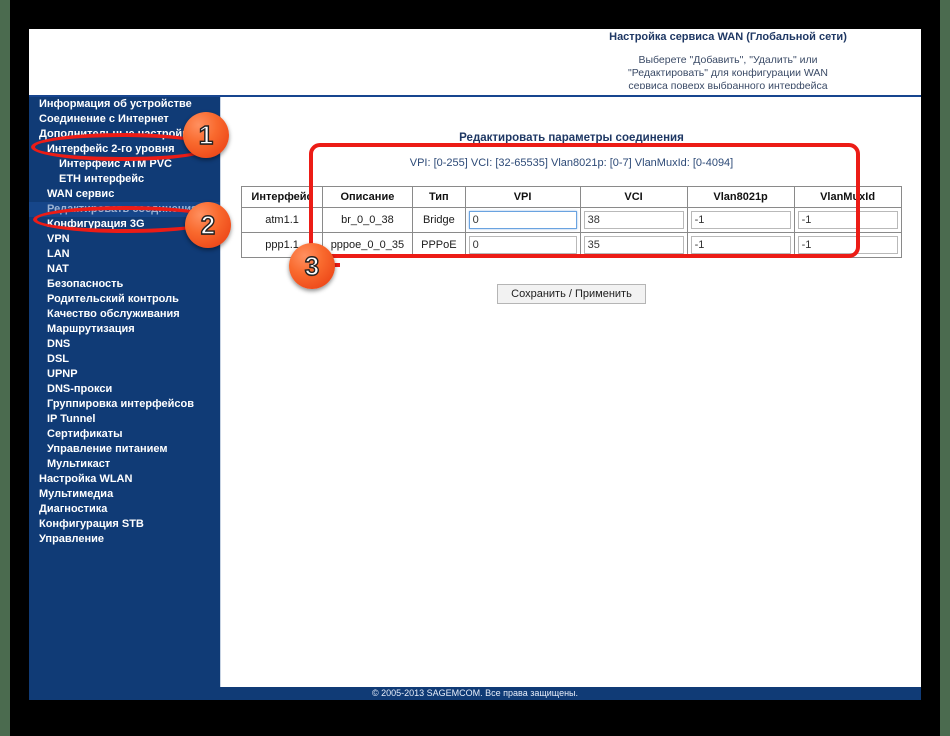 The height and width of the screenshot is (736, 950). I want to click on sidebar-item-15: Маршрутизация, so click(124, 329).